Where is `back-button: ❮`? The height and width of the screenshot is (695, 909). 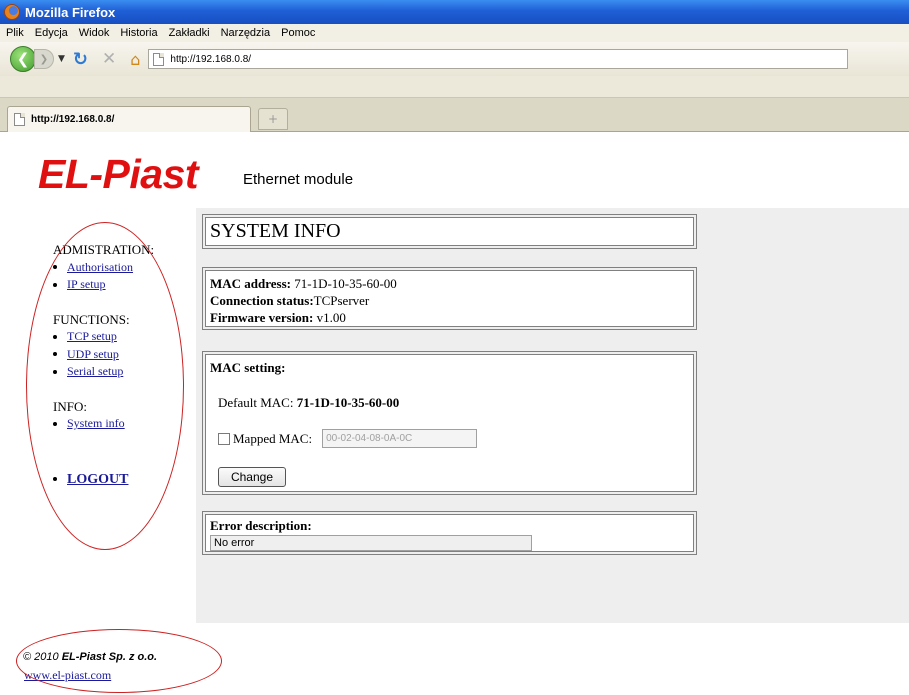 back-button: ❮ is located at coordinates (23, 59).